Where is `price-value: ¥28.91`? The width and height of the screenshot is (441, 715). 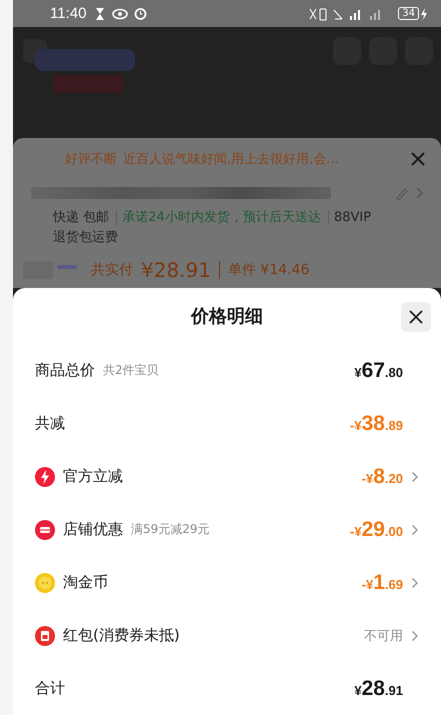
price-value: ¥28.91 is located at coordinates (378, 688).